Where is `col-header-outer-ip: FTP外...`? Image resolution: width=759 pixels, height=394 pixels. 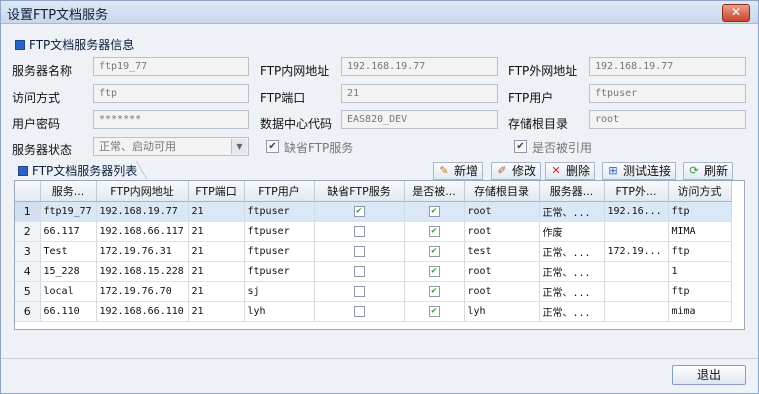 col-header-outer-ip: FTP外... is located at coordinates (636, 191).